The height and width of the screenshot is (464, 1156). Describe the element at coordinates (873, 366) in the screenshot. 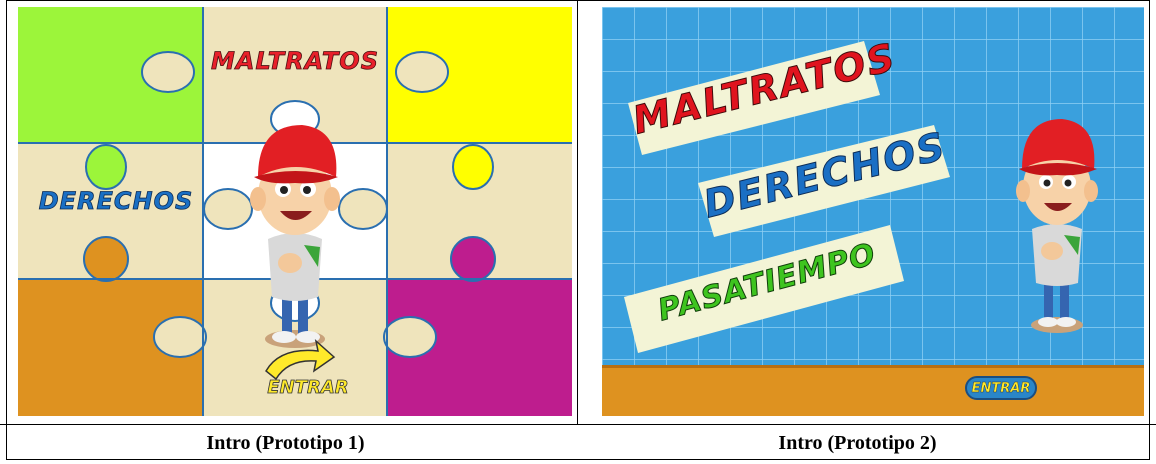

I see `floor-edge` at that location.